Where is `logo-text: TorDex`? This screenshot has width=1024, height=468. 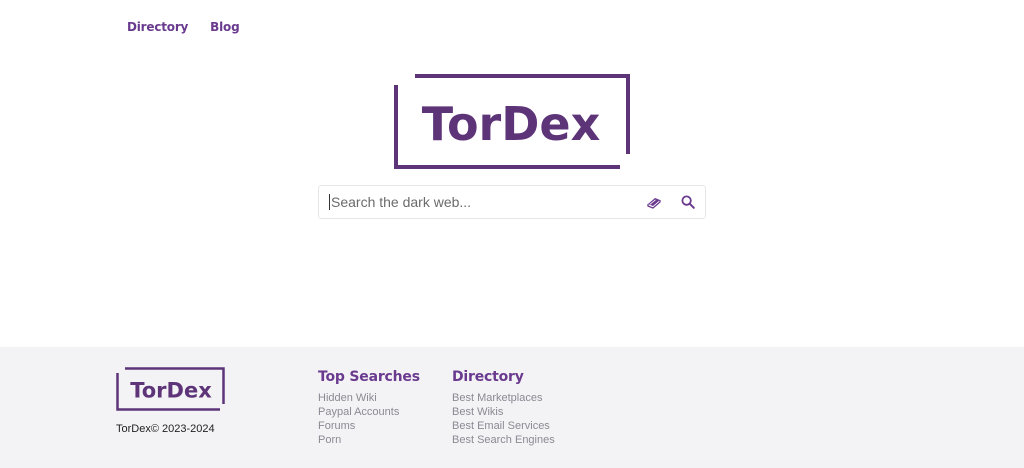 logo-text: TorDex is located at coordinates (511, 124).